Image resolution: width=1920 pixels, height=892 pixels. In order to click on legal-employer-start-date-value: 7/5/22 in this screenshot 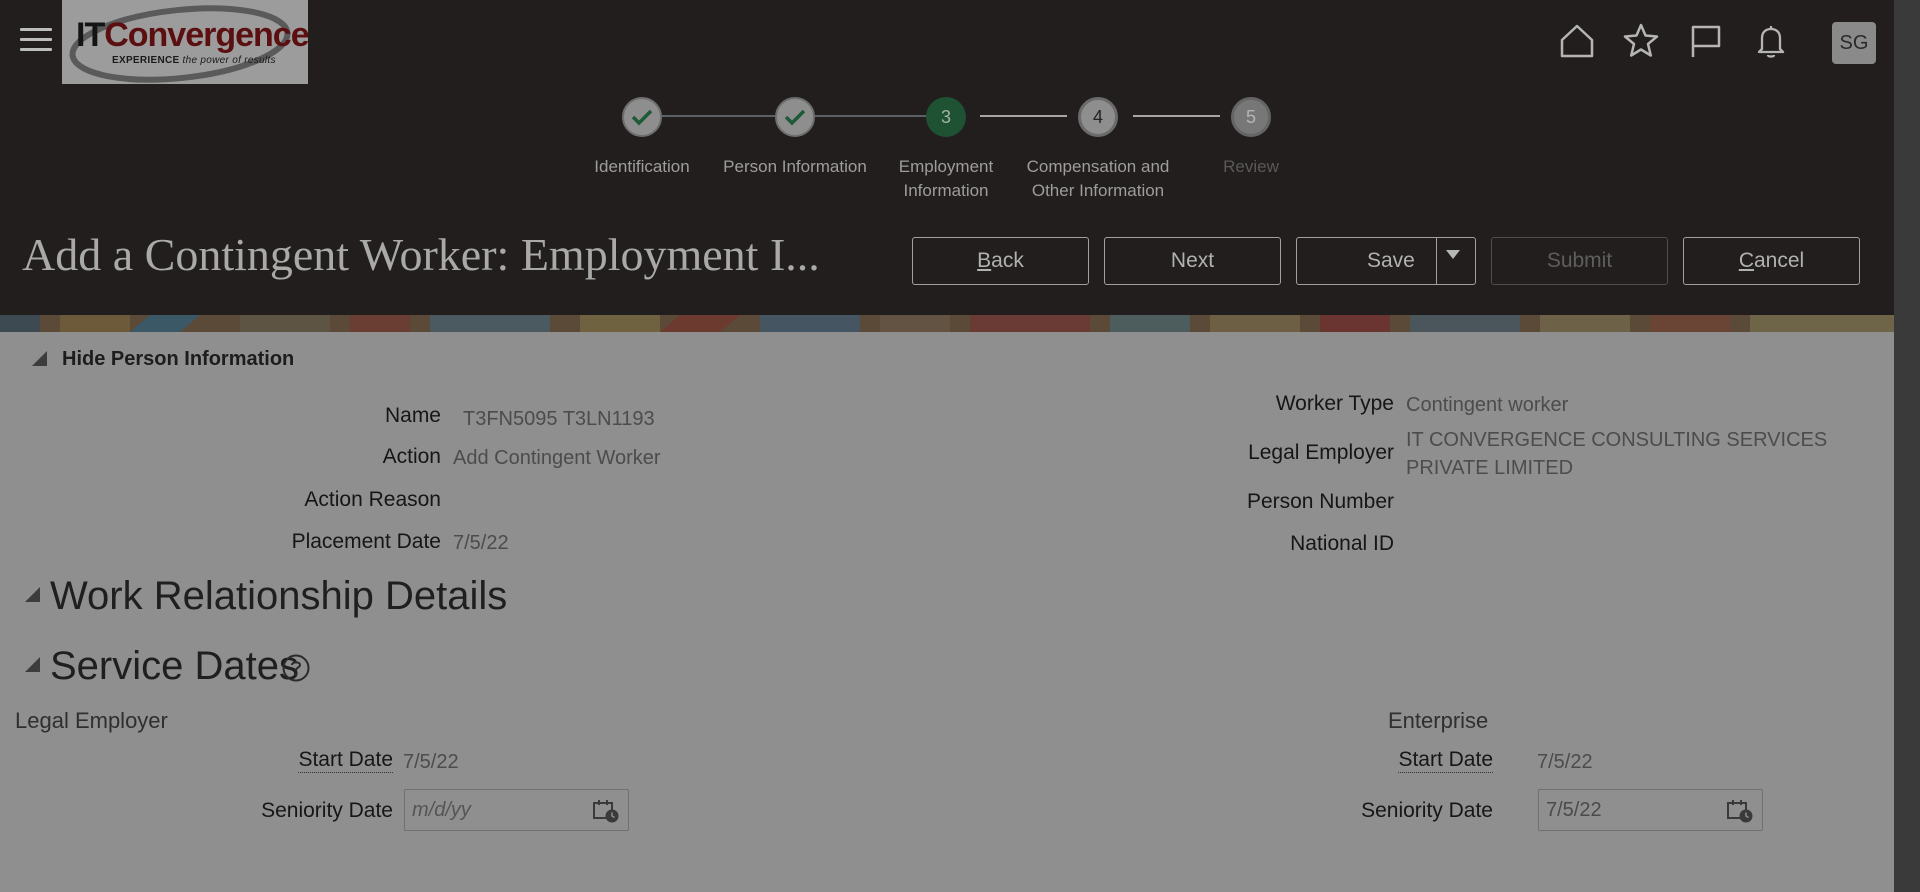, I will do `click(431, 762)`.